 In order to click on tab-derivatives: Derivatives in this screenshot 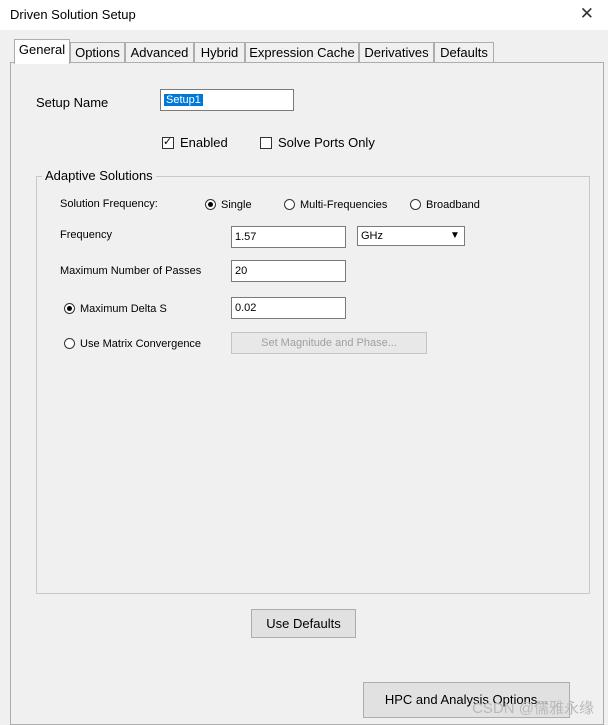, I will do `click(396, 52)`.